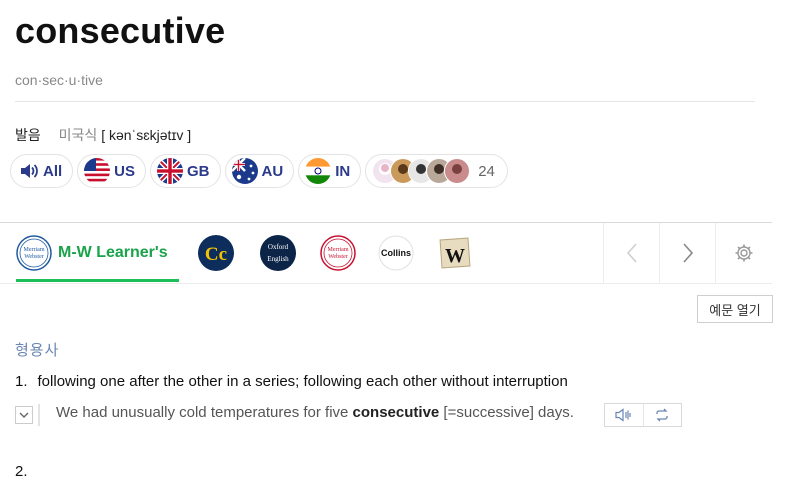 This screenshot has width=789, height=480. What do you see at coordinates (21, 381) in the screenshot?
I see `sense-number: 1.` at bounding box center [21, 381].